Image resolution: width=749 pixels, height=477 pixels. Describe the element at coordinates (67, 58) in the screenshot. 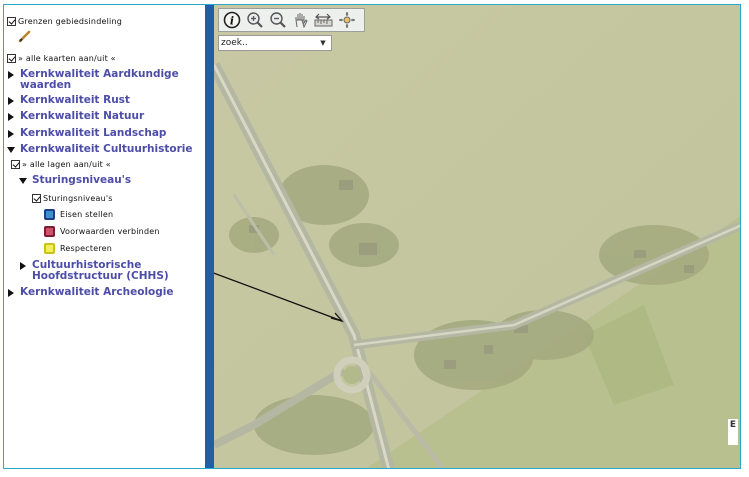

I see `all-maps-toggle: » alle kaarten aan/uit «` at that location.